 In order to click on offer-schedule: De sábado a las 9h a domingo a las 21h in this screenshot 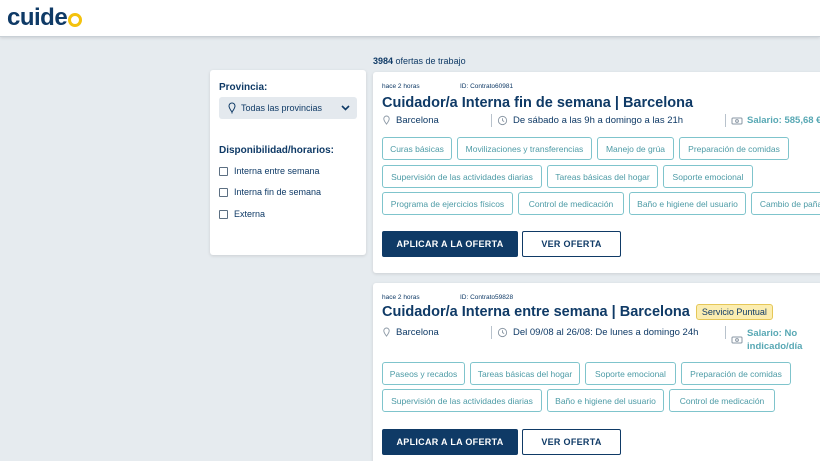, I will do `click(590, 120)`.